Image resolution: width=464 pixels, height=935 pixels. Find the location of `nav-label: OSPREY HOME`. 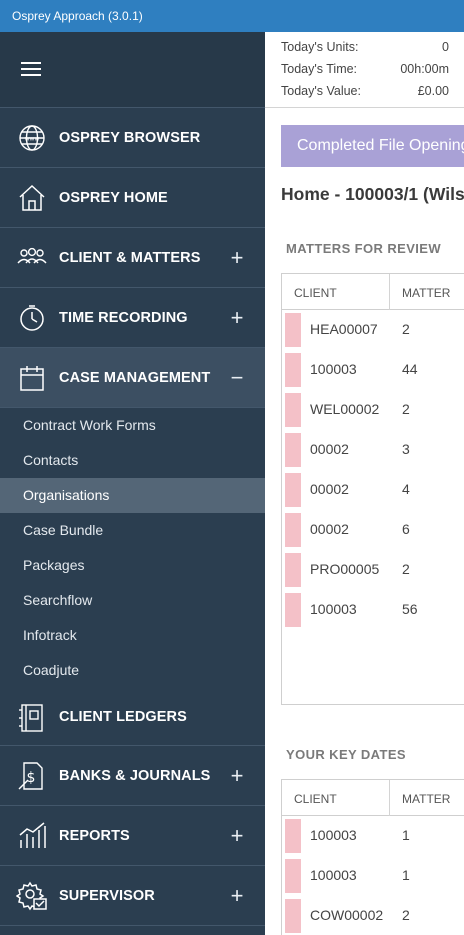

nav-label: OSPREY HOME is located at coordinates (113, 197).